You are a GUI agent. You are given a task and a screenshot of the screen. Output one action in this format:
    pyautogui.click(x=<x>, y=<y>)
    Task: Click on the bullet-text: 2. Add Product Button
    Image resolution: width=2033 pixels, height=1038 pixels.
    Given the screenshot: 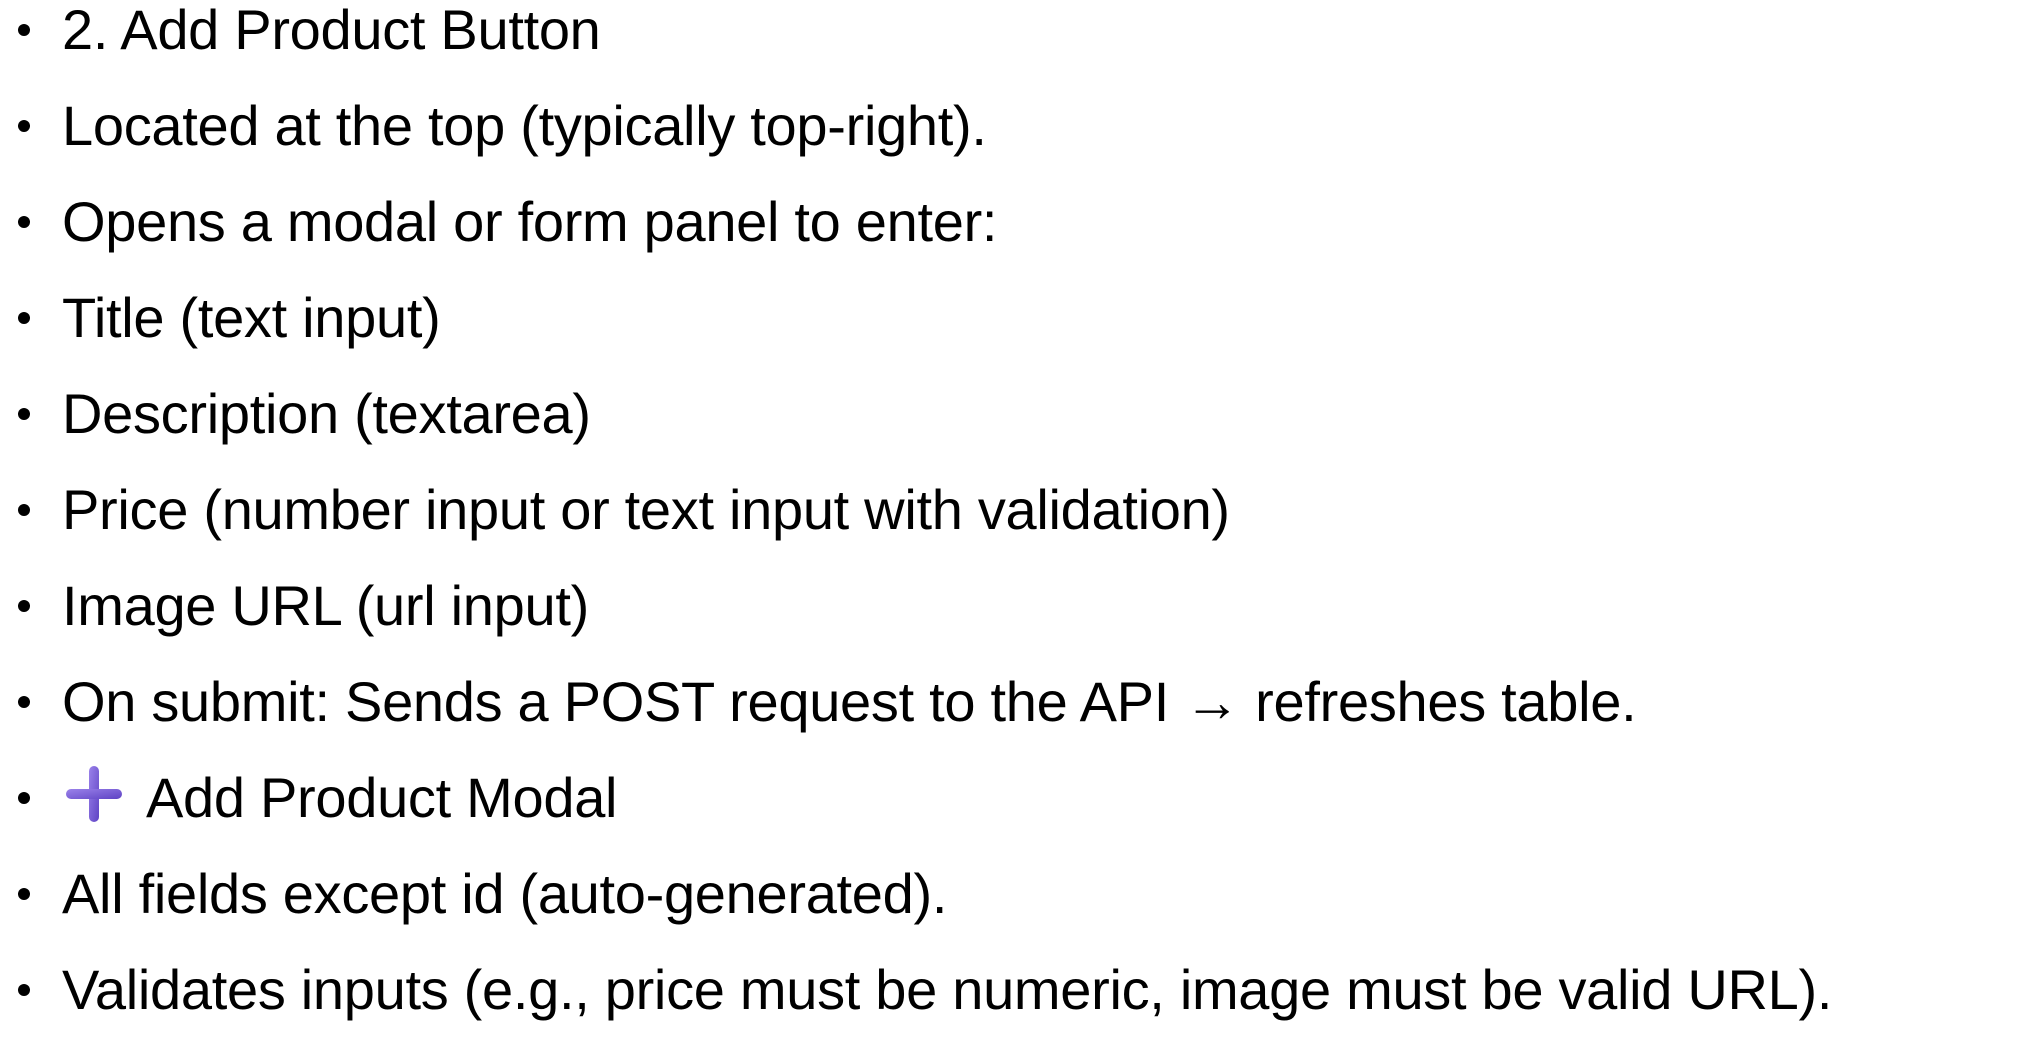 What is the action you would take?
    pyautogui.click(x=331, y=30)
    